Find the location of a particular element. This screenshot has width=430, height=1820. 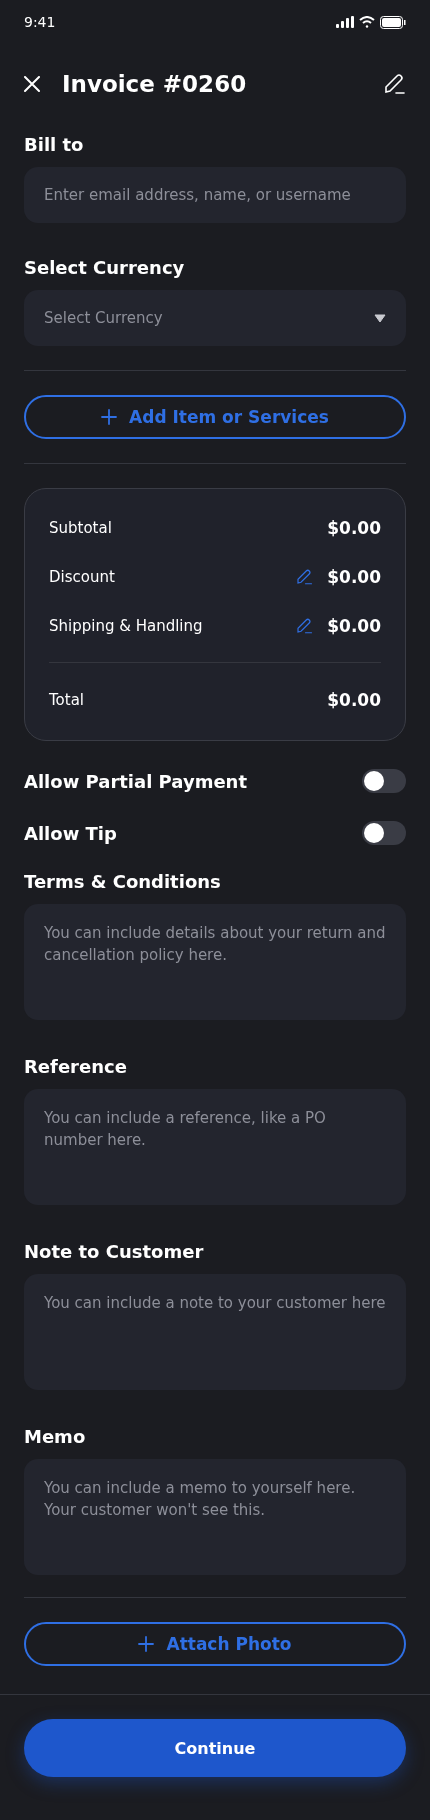

close-icon is located at coordinates (32, 84).